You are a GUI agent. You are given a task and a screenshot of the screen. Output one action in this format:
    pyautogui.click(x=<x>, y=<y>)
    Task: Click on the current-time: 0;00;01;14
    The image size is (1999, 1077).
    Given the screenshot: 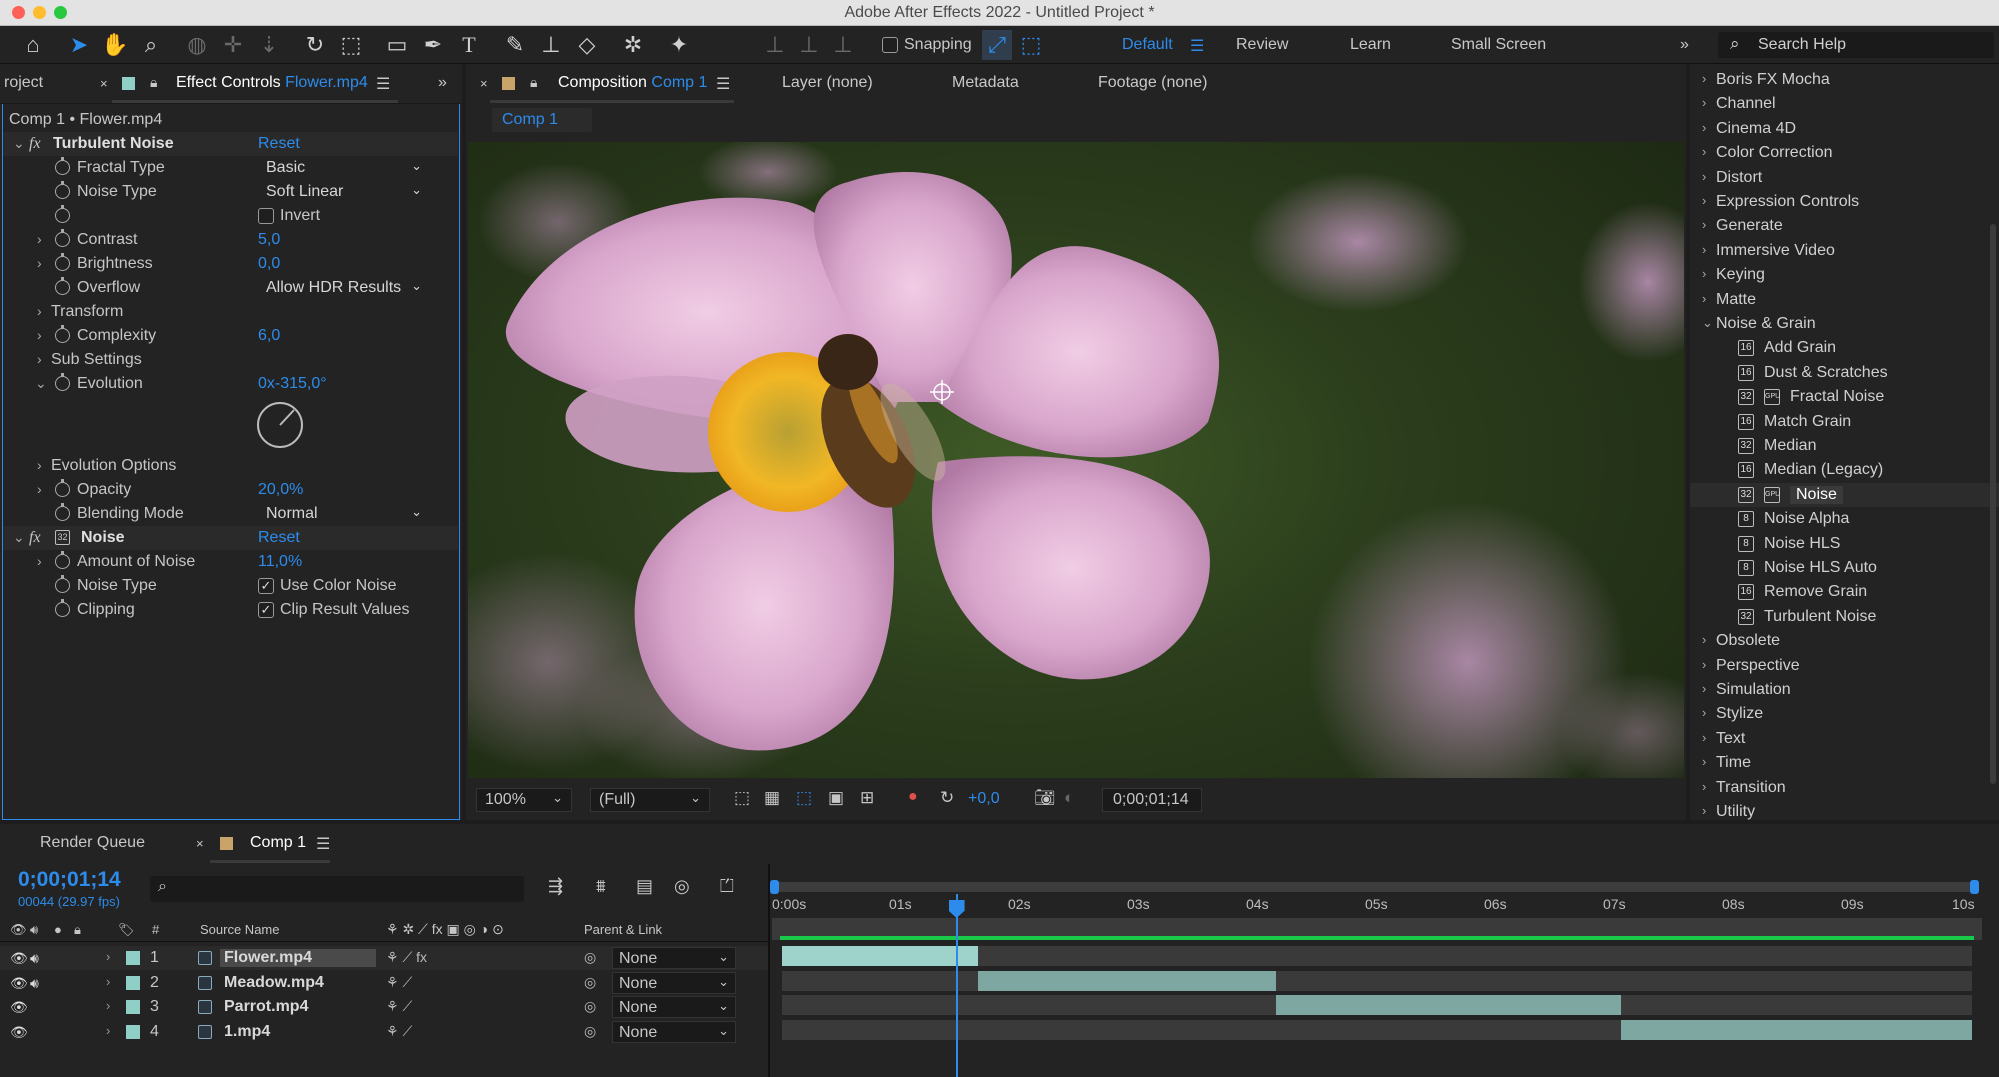 What is the action you would take?
    pyautogui.click(x=69, y=880)
    